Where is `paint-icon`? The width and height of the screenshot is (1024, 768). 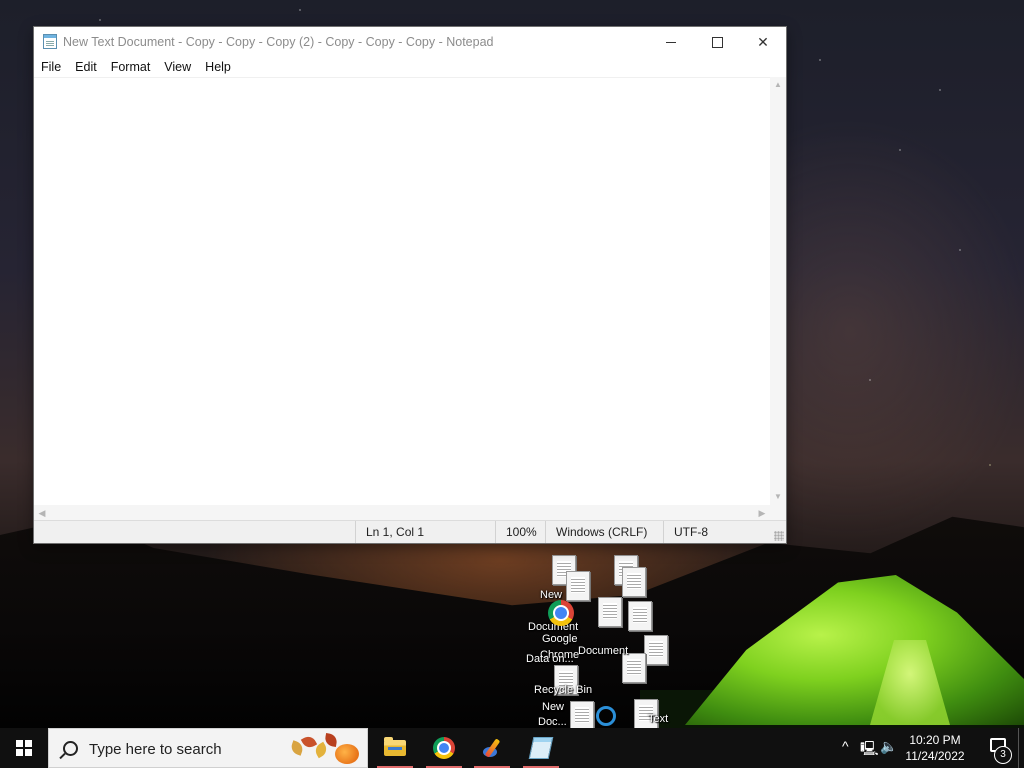
paint-icon is located at coordinates (492, 748).